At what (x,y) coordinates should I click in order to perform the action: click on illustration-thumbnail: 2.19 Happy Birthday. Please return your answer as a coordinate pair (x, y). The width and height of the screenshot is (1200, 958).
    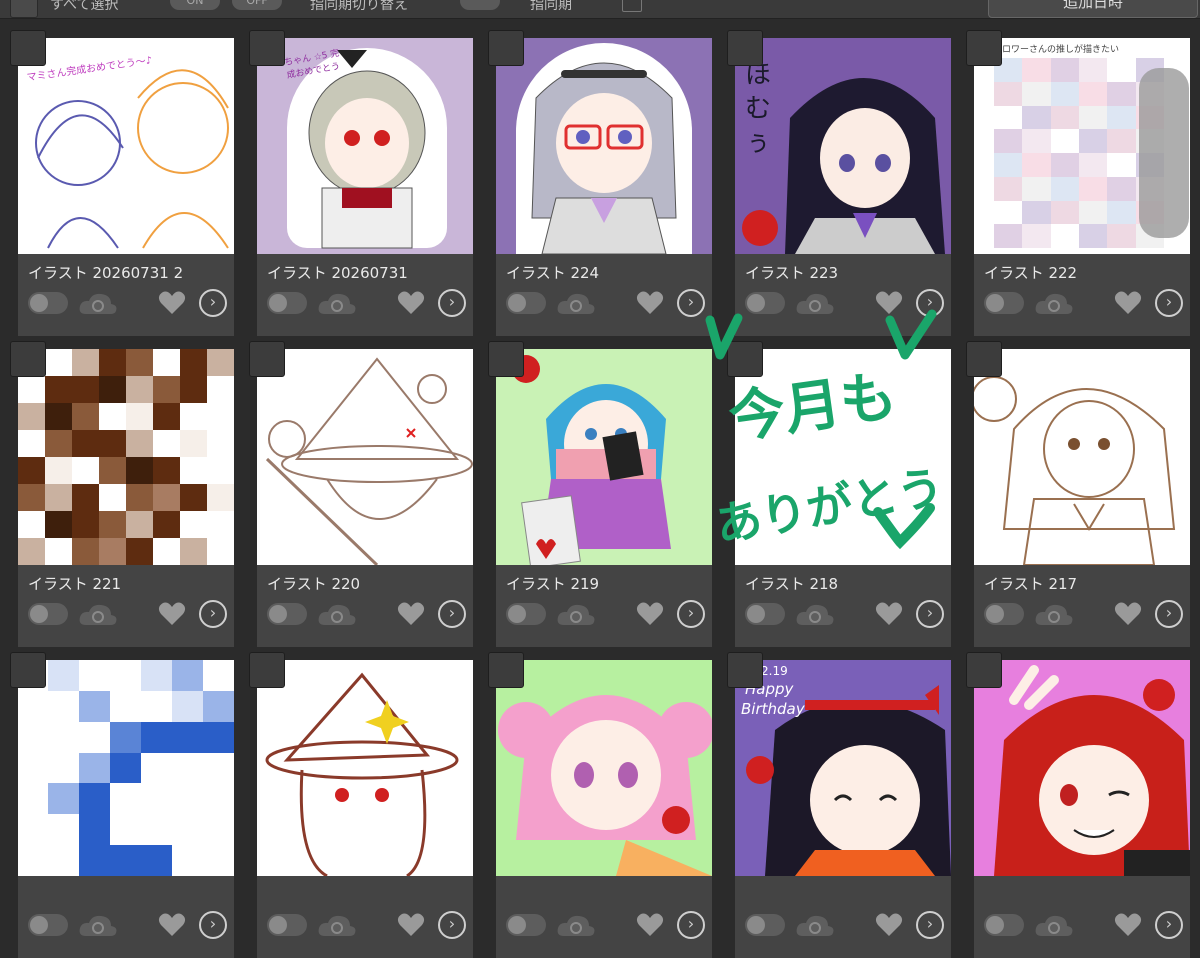
    Looking at the image, I should click on (843, 768).